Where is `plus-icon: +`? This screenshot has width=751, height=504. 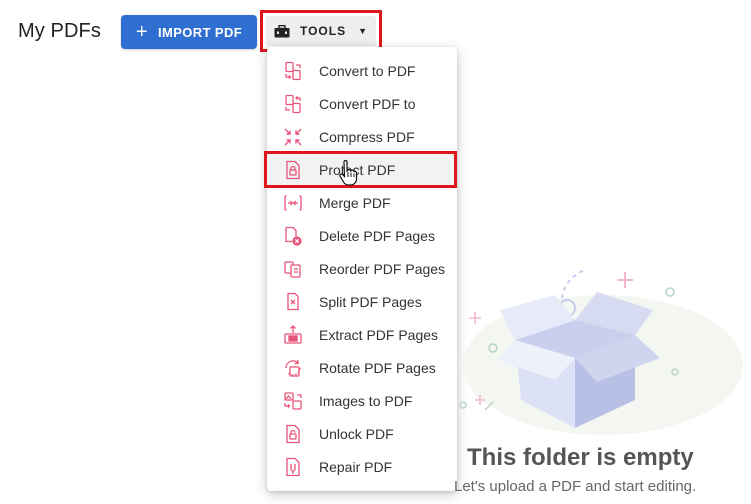 plus-icon: + is located at coordinates (141, 32).